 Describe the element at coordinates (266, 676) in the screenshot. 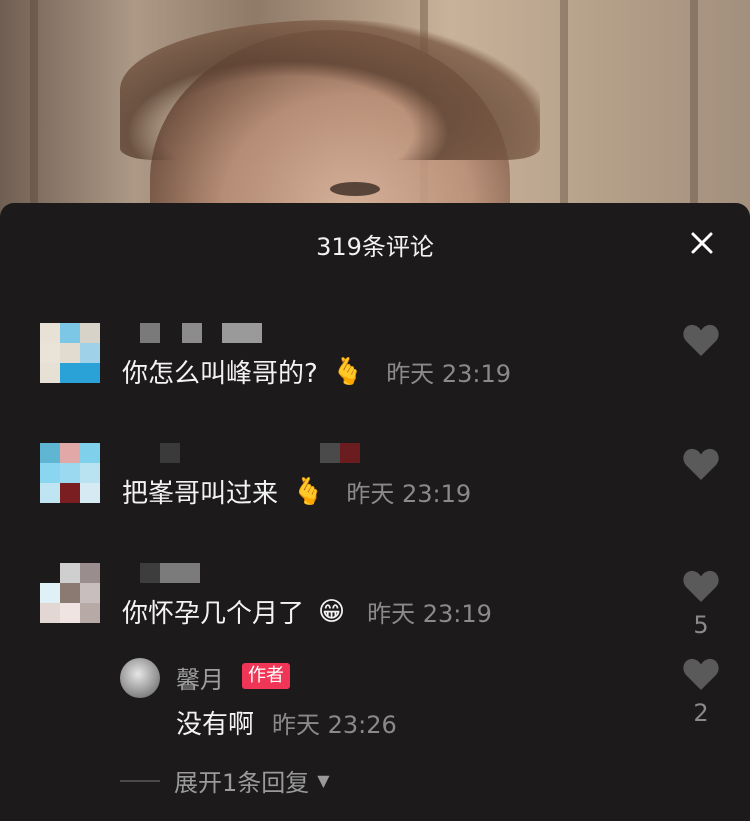

I see `author-badge: 作者` at that location.